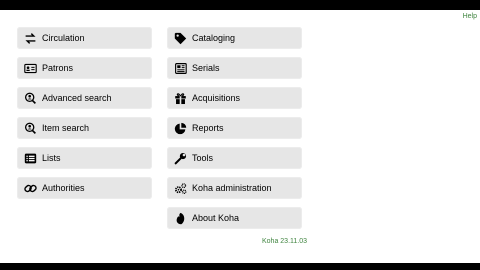  I want to click on help-link: Help, so click(470, 16).